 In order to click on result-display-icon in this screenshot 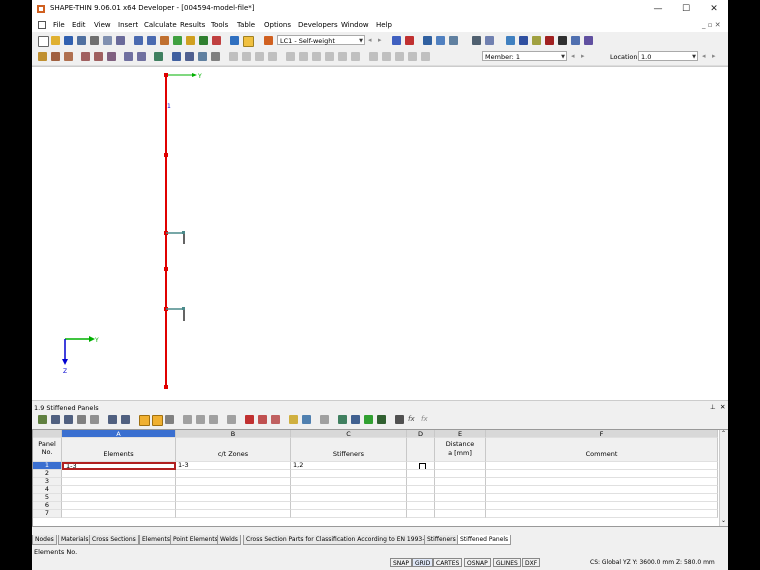, I will do `click(396, 40)`.